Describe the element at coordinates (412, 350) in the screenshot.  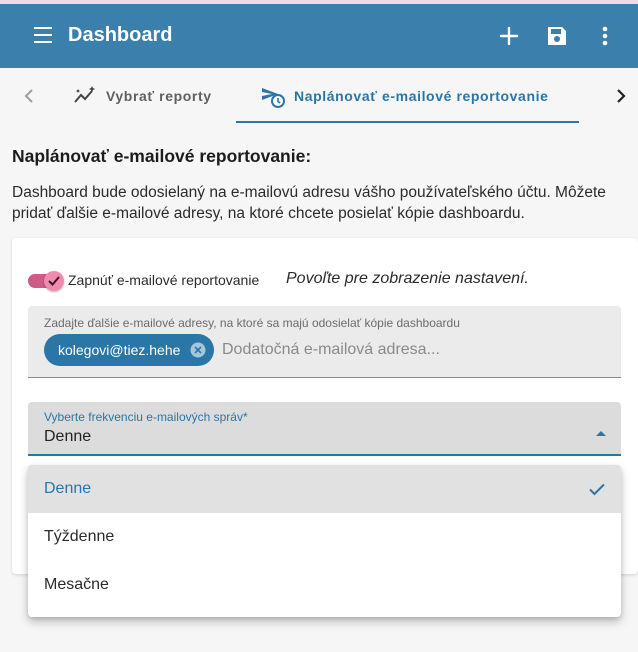
I see `additional-email-input` at that location.